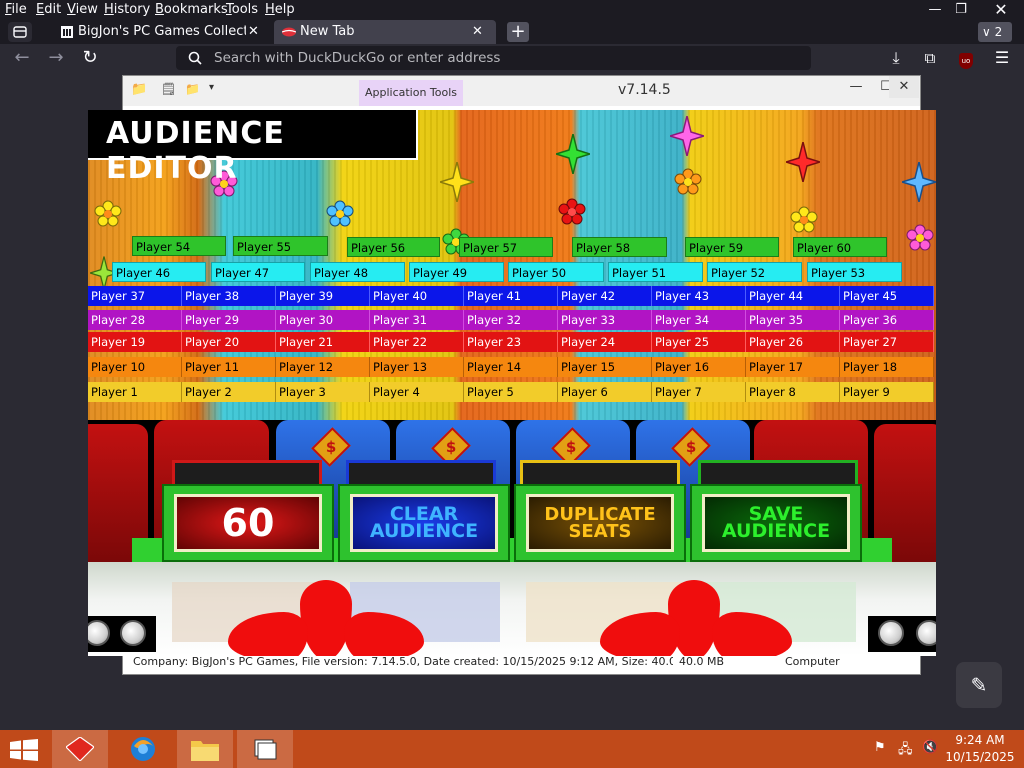 This screenshot has width=1024, height=768. What do you see at coordinates (856, 87) in the screenshot?
I see `minimize-icon: —` at bounding box center [856, 87].